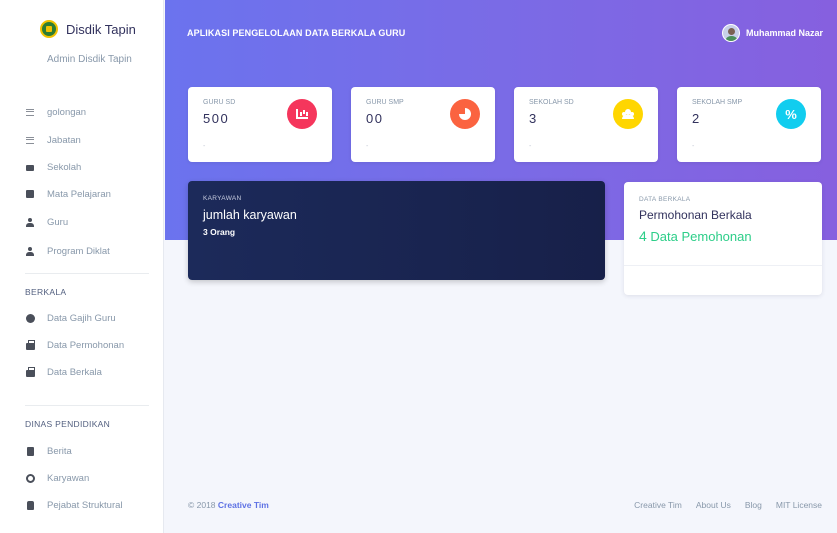  Describe the element at coordinates (749, 124) in the screenshot. I see `stat-card-sekolah-smp: SEKOLAH SMP 2 % -` at that location.